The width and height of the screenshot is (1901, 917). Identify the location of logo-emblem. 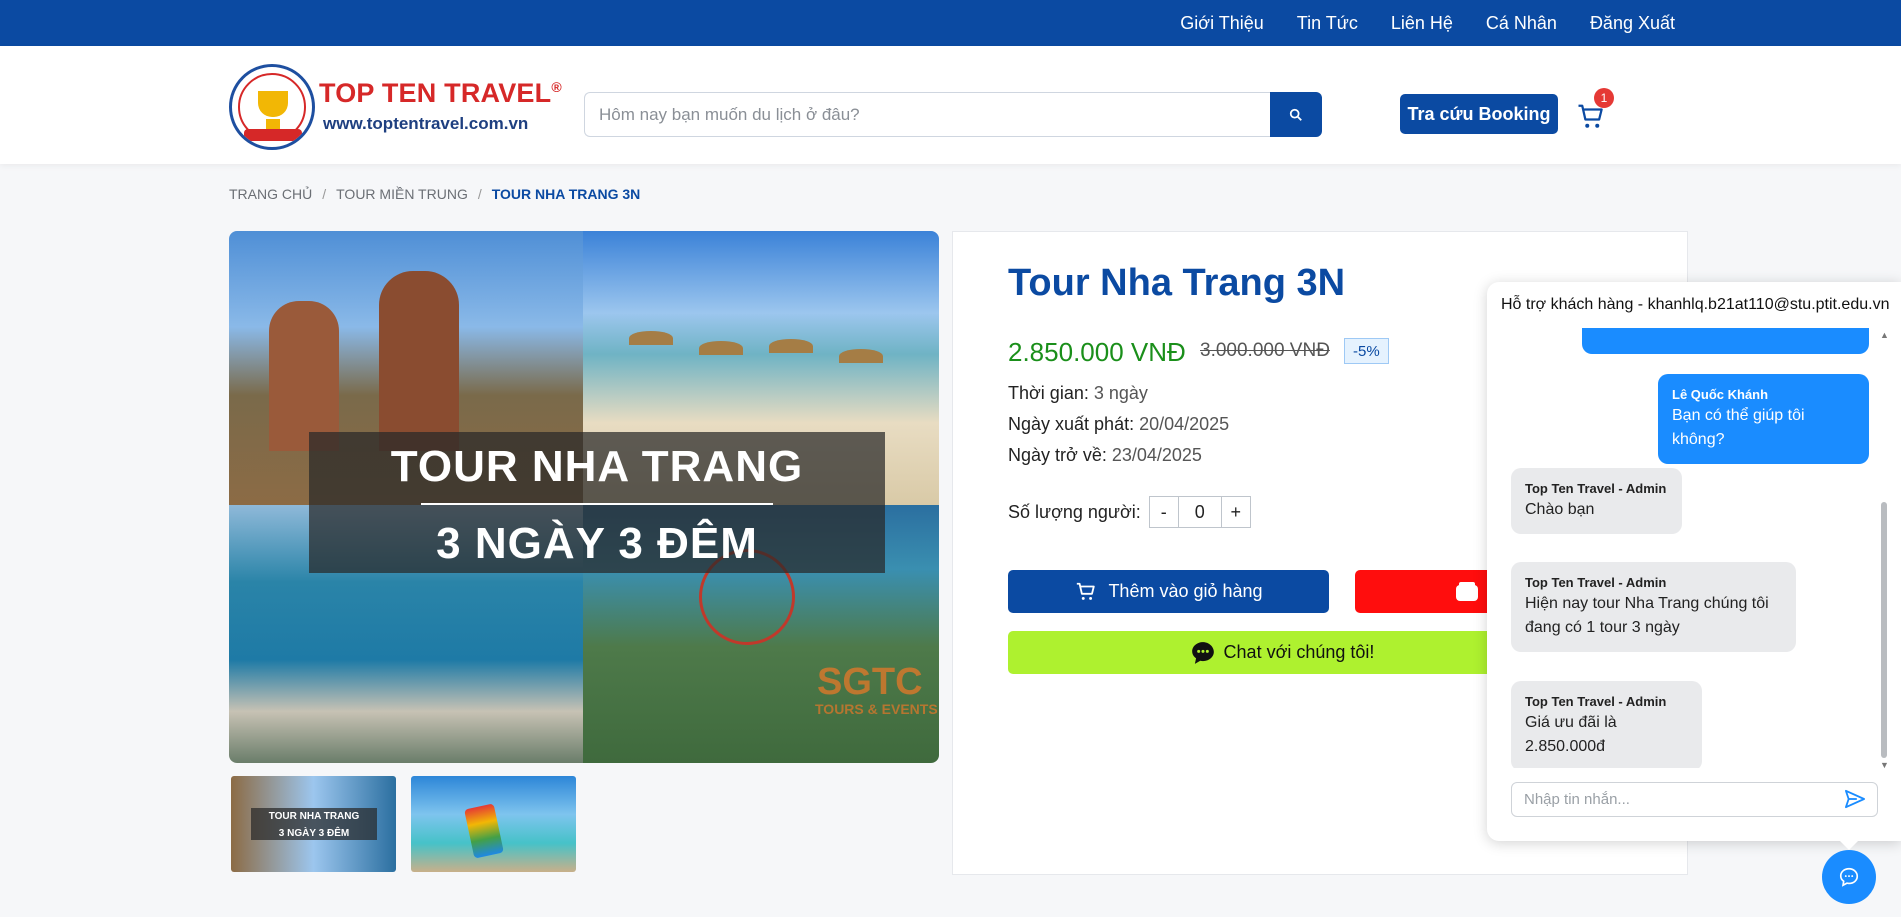
(272, 107).